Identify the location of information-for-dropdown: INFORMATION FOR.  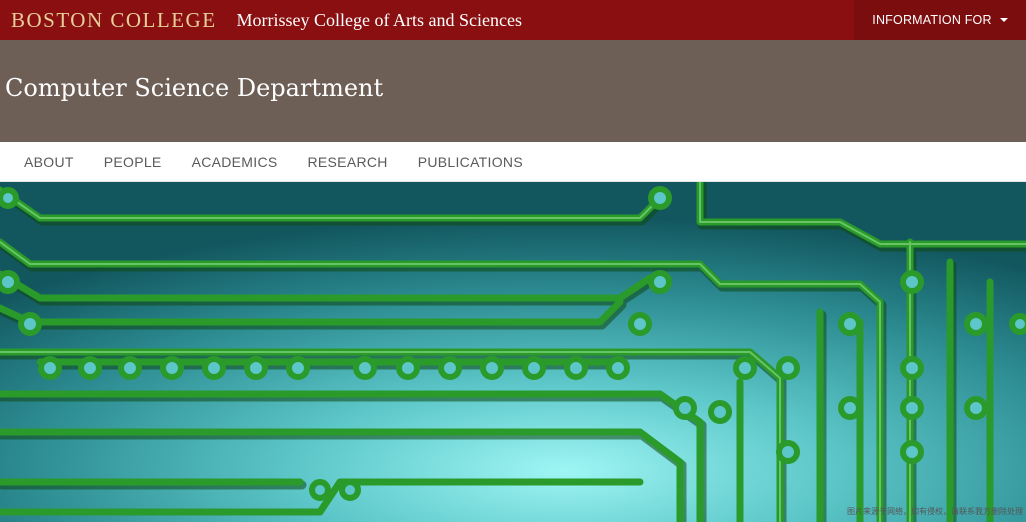
(940, 20).